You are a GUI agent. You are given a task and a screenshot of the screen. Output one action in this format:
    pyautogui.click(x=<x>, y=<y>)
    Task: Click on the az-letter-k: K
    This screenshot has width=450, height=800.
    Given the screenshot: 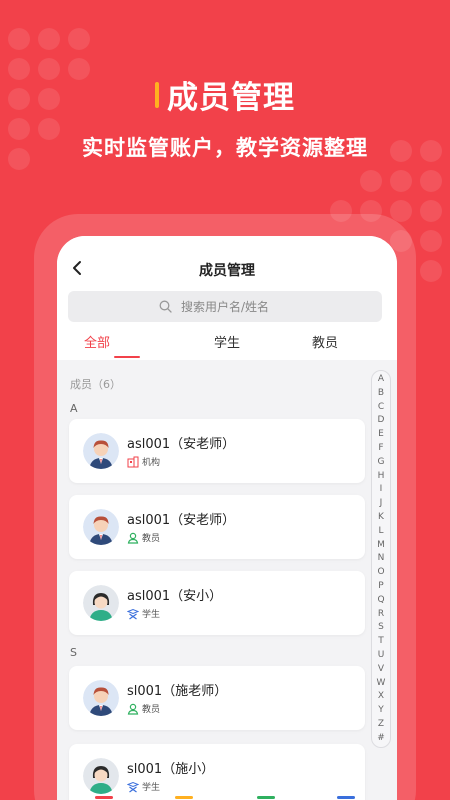 What is the action you would take?
    pyautogui.click(x=381, y=517)
    